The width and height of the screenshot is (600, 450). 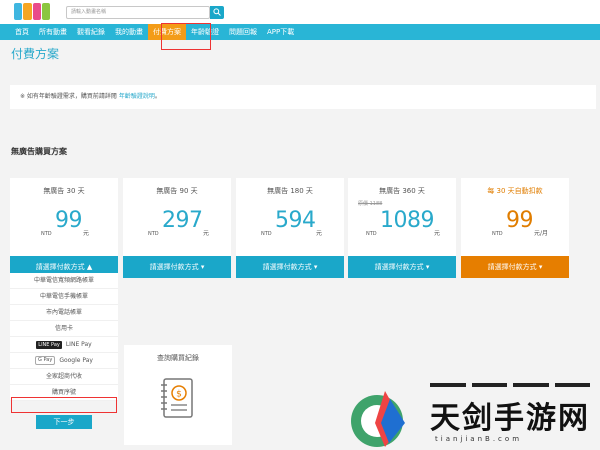 I want to click on payment-option-label: 中華電信寬頻網路帳單, so click(x=63, y=280).